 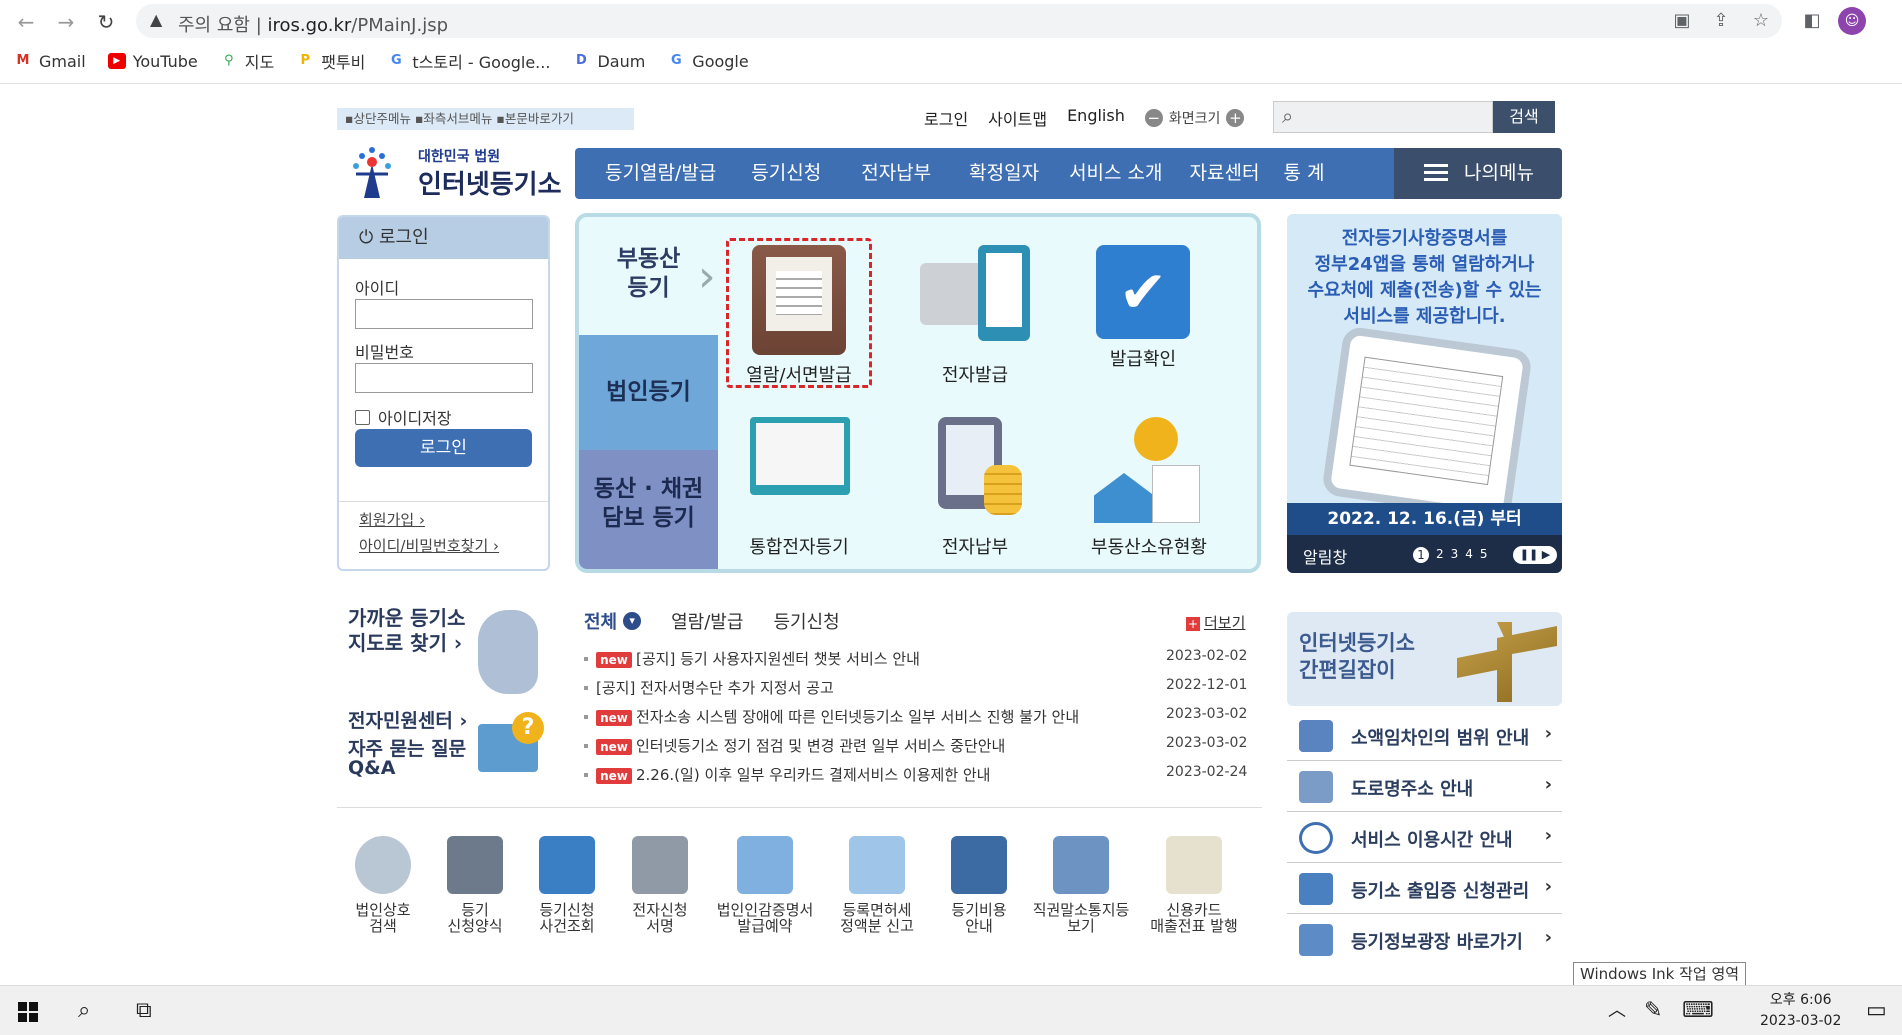 What do you see at coordinates (28, 1012) in the screenshot?
I see `windows-start-icon` at bounding box center [28, 1012].